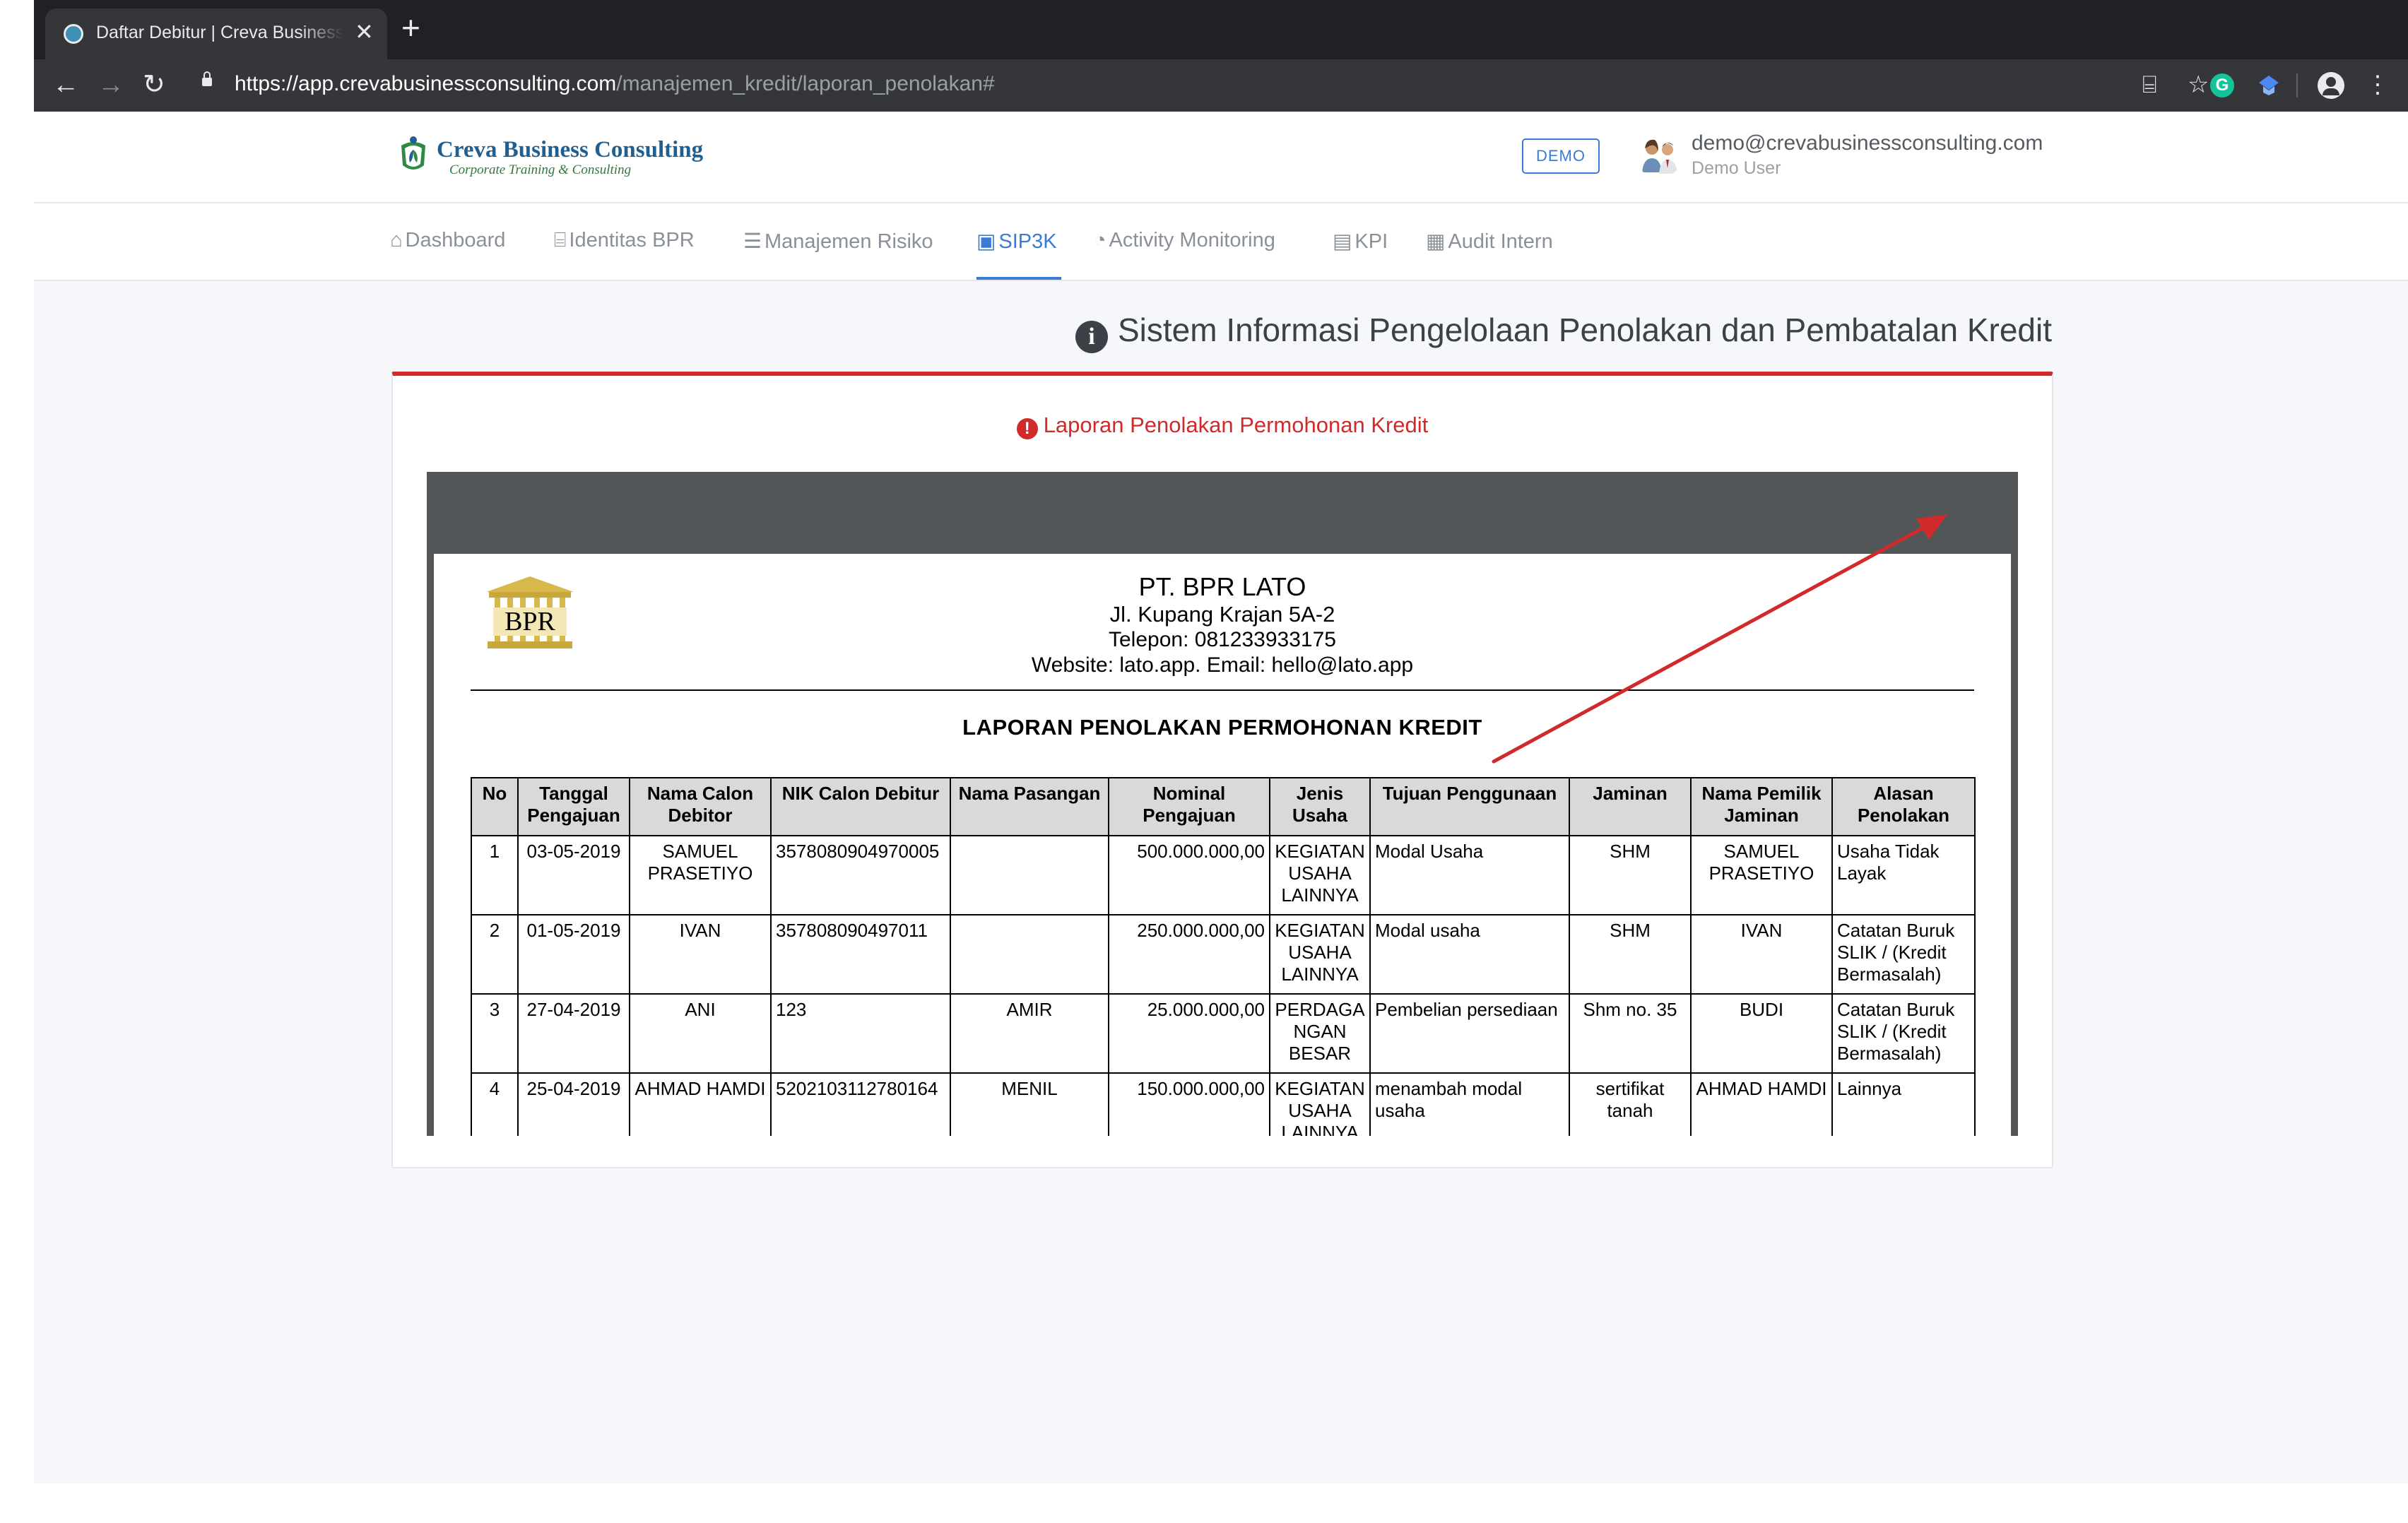  I want to click on table-cell: 03-05-2019, so click(573, 875).